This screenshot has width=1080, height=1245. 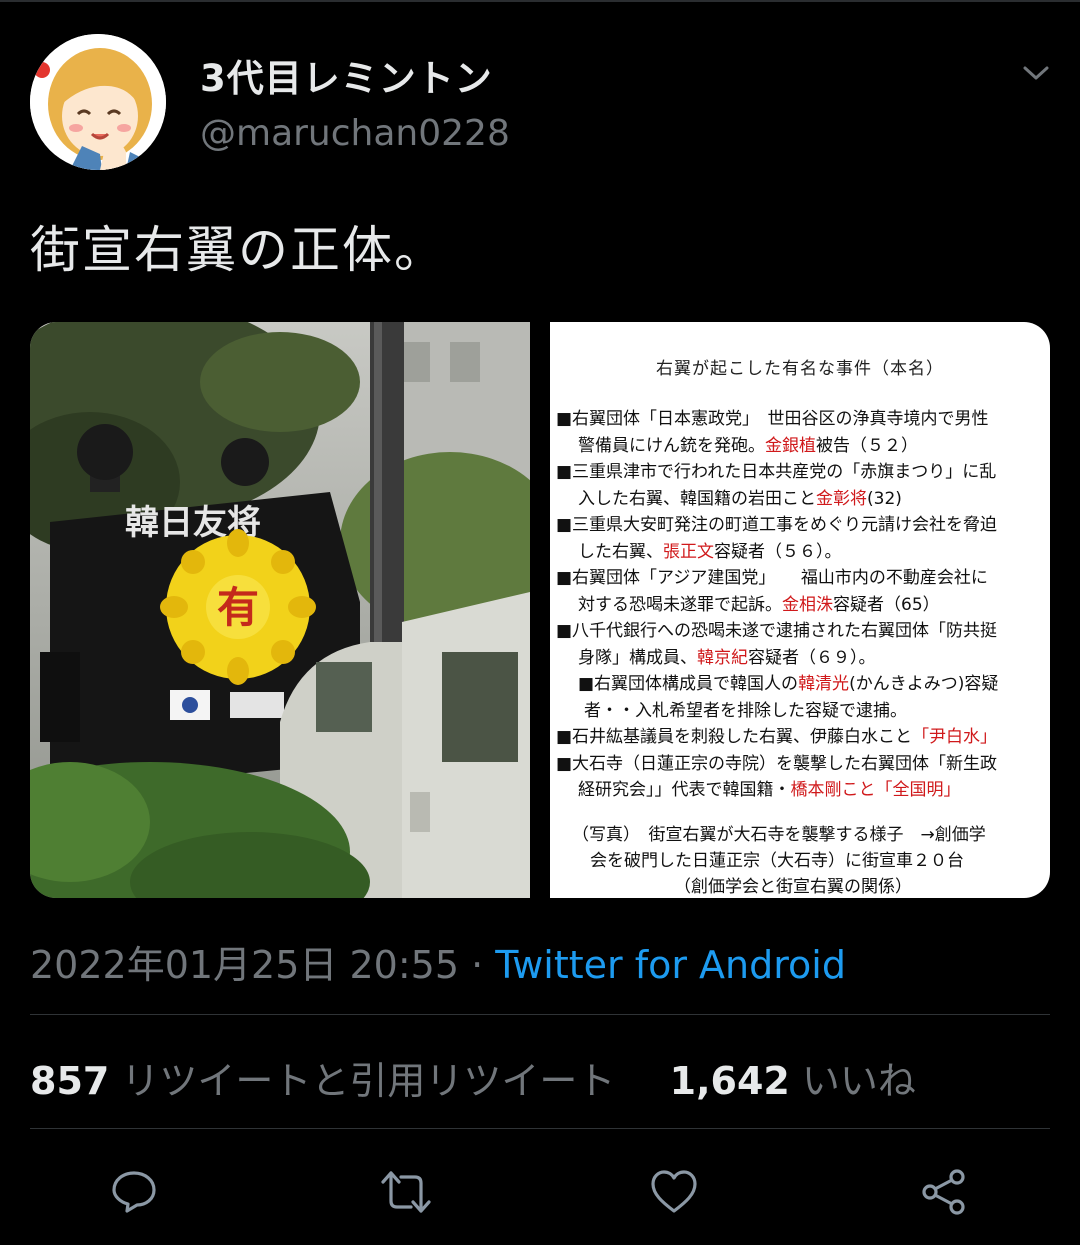 What do you see at coordinates (955, 737) in the screenshot?
I see `card-line-highlight: 「尹白水」` at bounding box center [955, 737].